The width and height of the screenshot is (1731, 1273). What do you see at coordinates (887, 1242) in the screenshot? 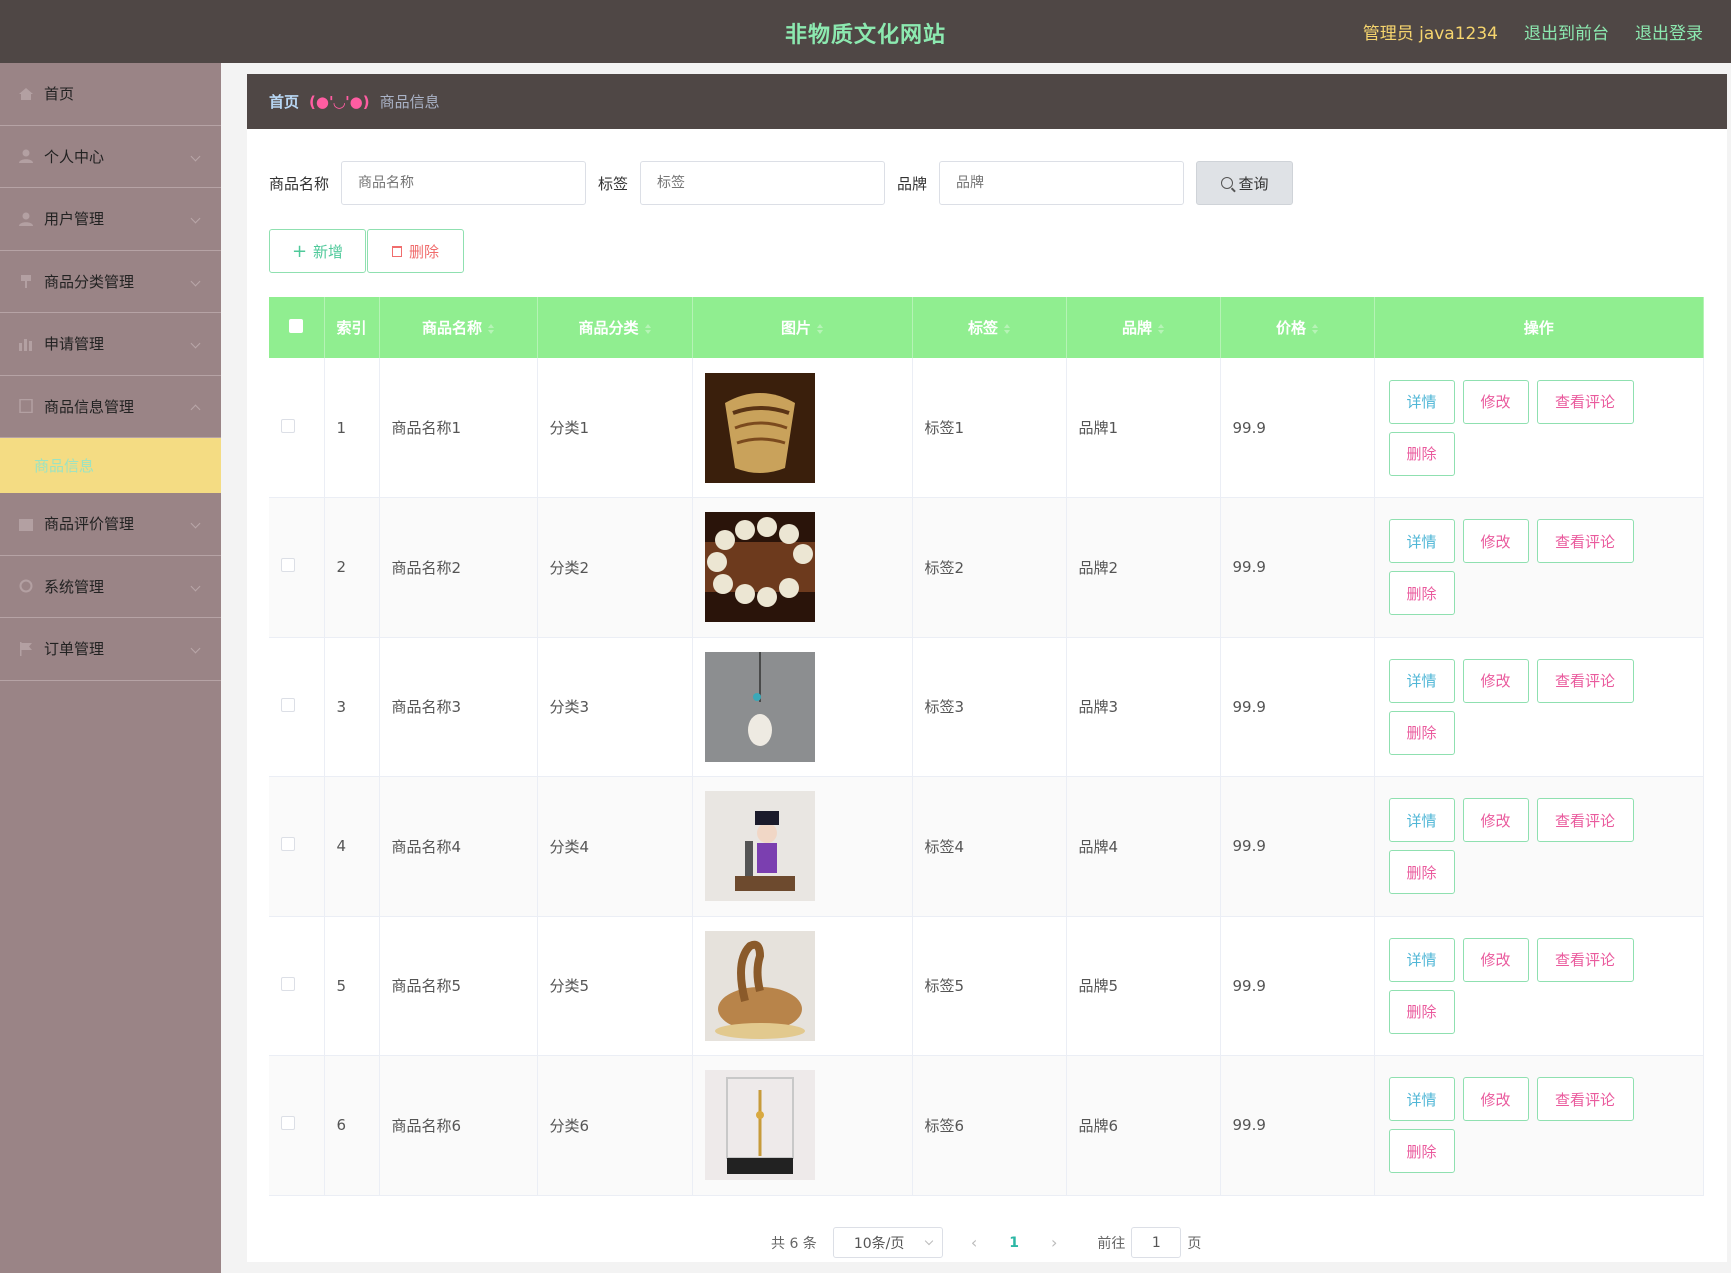
I see `page-size-select: 10条/页` at bounding box center [887, 1242].